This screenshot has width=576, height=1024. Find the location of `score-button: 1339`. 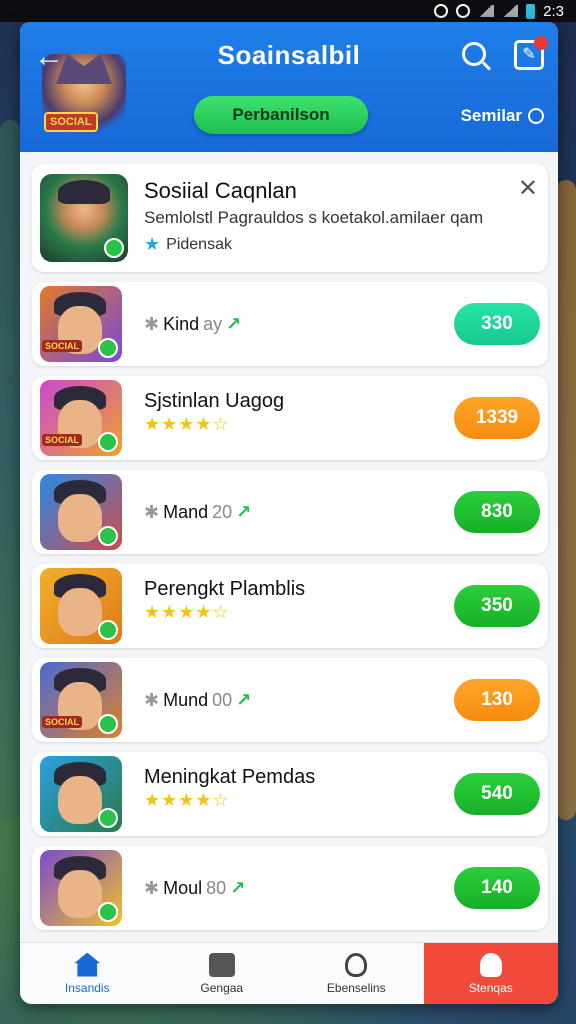

score-button: 1339 is located at coordinates (497, 418).